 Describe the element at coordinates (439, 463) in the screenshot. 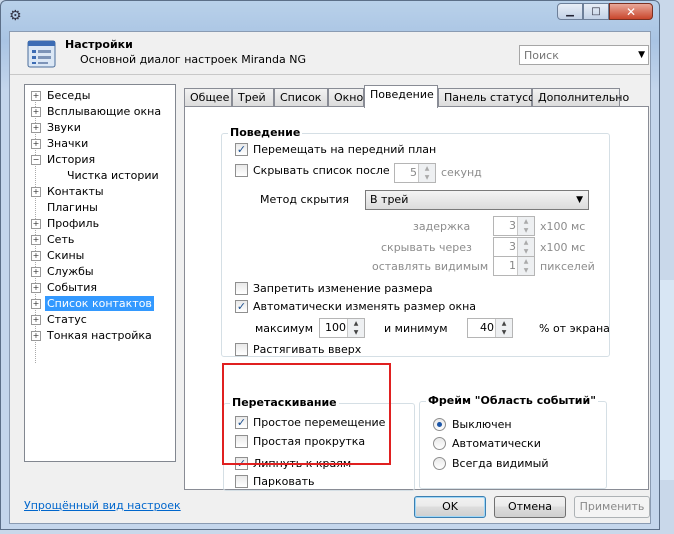

I see `event-frame-always-radio` at that location.